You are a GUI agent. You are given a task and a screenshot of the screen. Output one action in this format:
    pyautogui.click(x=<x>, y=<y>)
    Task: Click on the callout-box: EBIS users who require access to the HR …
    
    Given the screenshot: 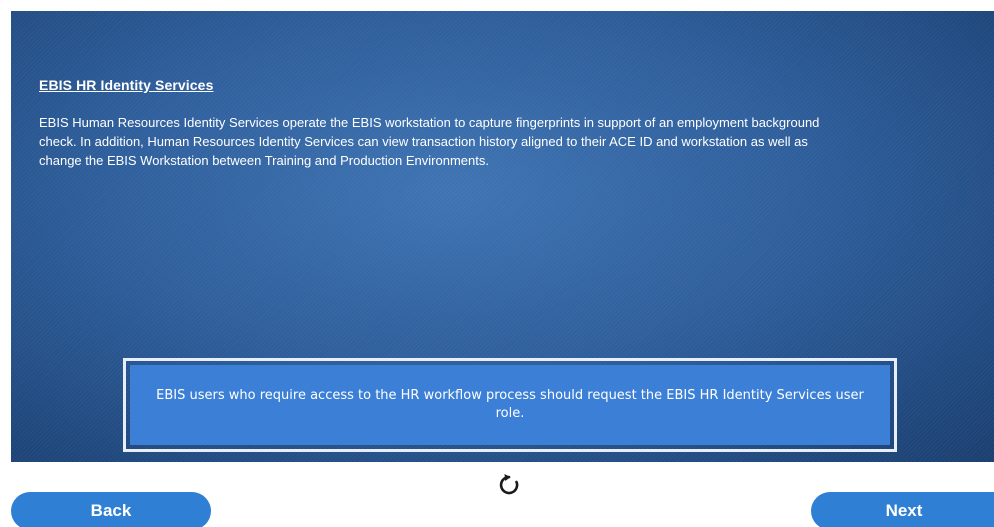 What is the action you would take?
    pyautogui.click(x=510, y=405)
    